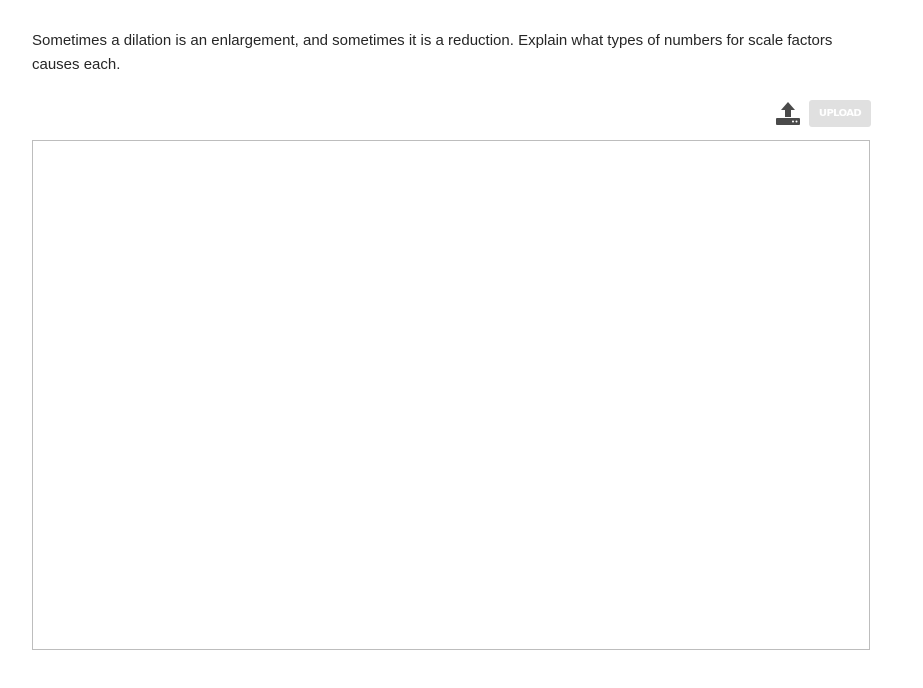  I want to click on upload-button: UPLOAD, so click(840, 113).